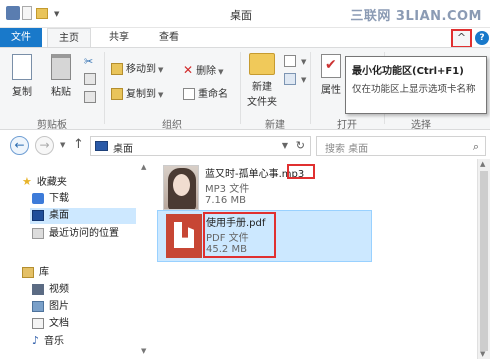 Image resolution: width=490 pixels, height=359 pixels. I want to click on tab-share: 共享, so click(119, 37).